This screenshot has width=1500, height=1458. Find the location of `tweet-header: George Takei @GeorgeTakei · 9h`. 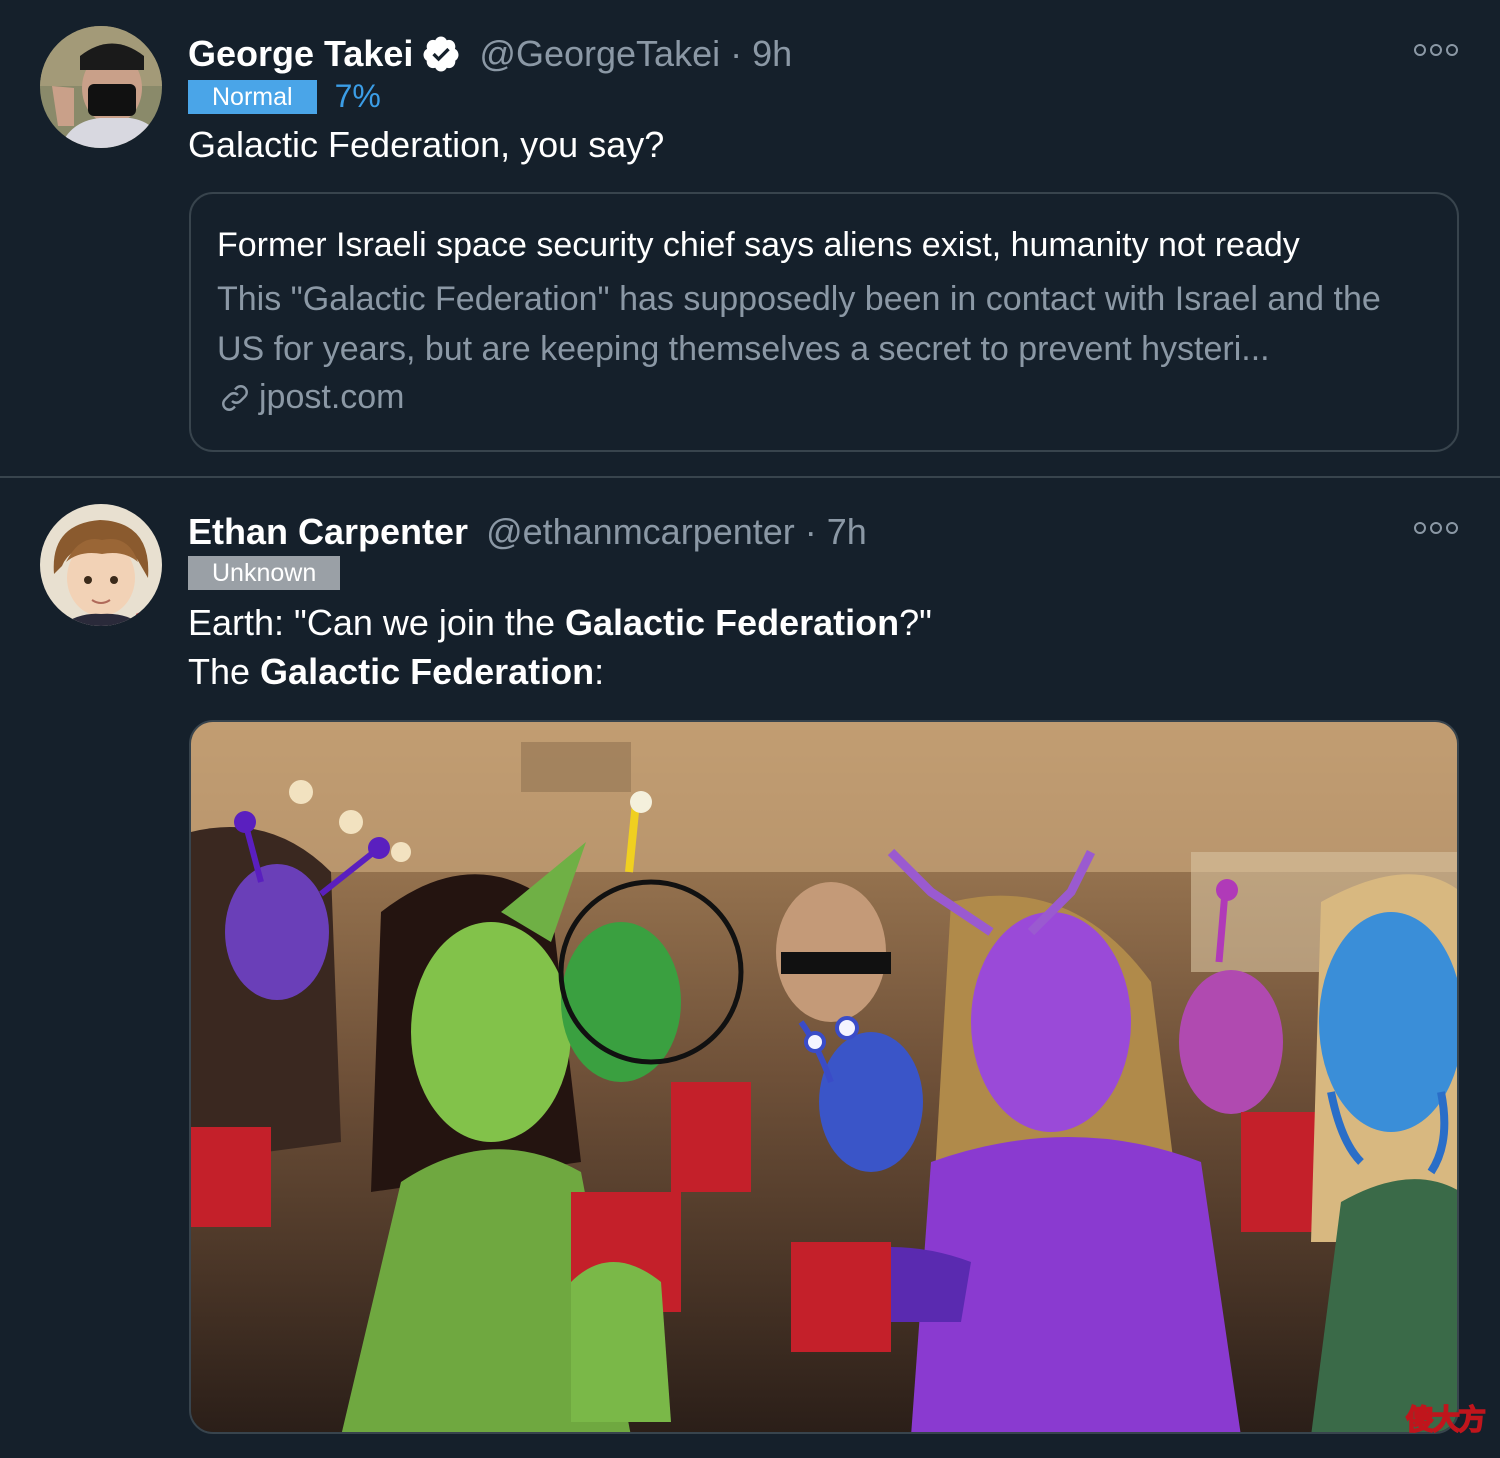

tweet-header: George Takei @GeorgeTakei · 9h is located at coordinates (490, 54).